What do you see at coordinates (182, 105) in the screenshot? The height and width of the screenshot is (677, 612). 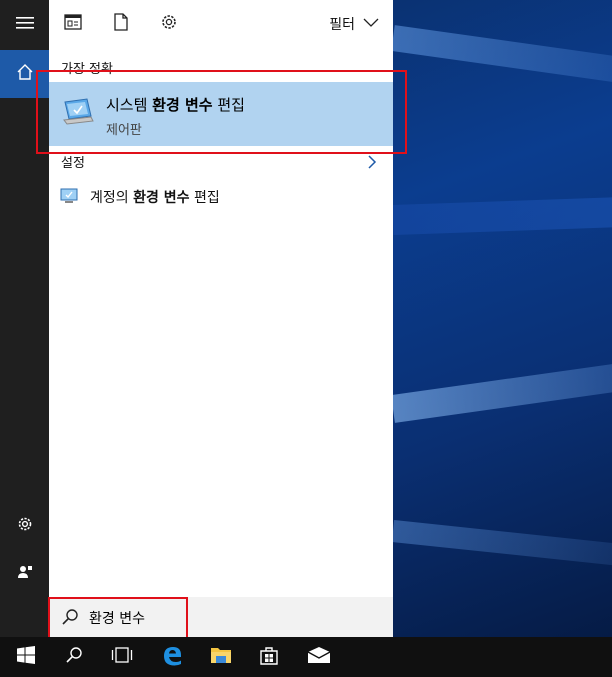 I see `best-match-title-bold: 환경 변수` at bounding box center [182, 105].